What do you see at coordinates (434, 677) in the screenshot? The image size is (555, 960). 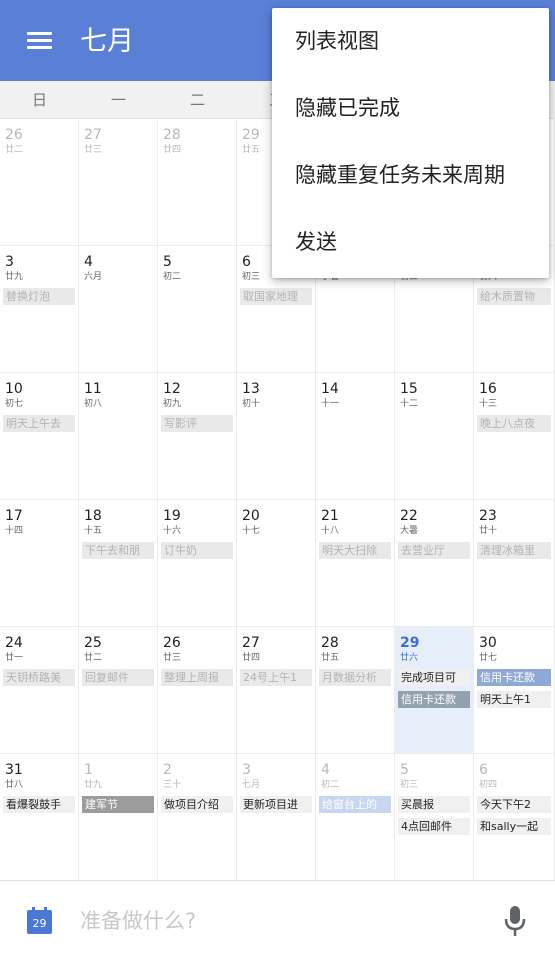 I see `task-chip: 完成项目可` at bounding box center [434, 677].